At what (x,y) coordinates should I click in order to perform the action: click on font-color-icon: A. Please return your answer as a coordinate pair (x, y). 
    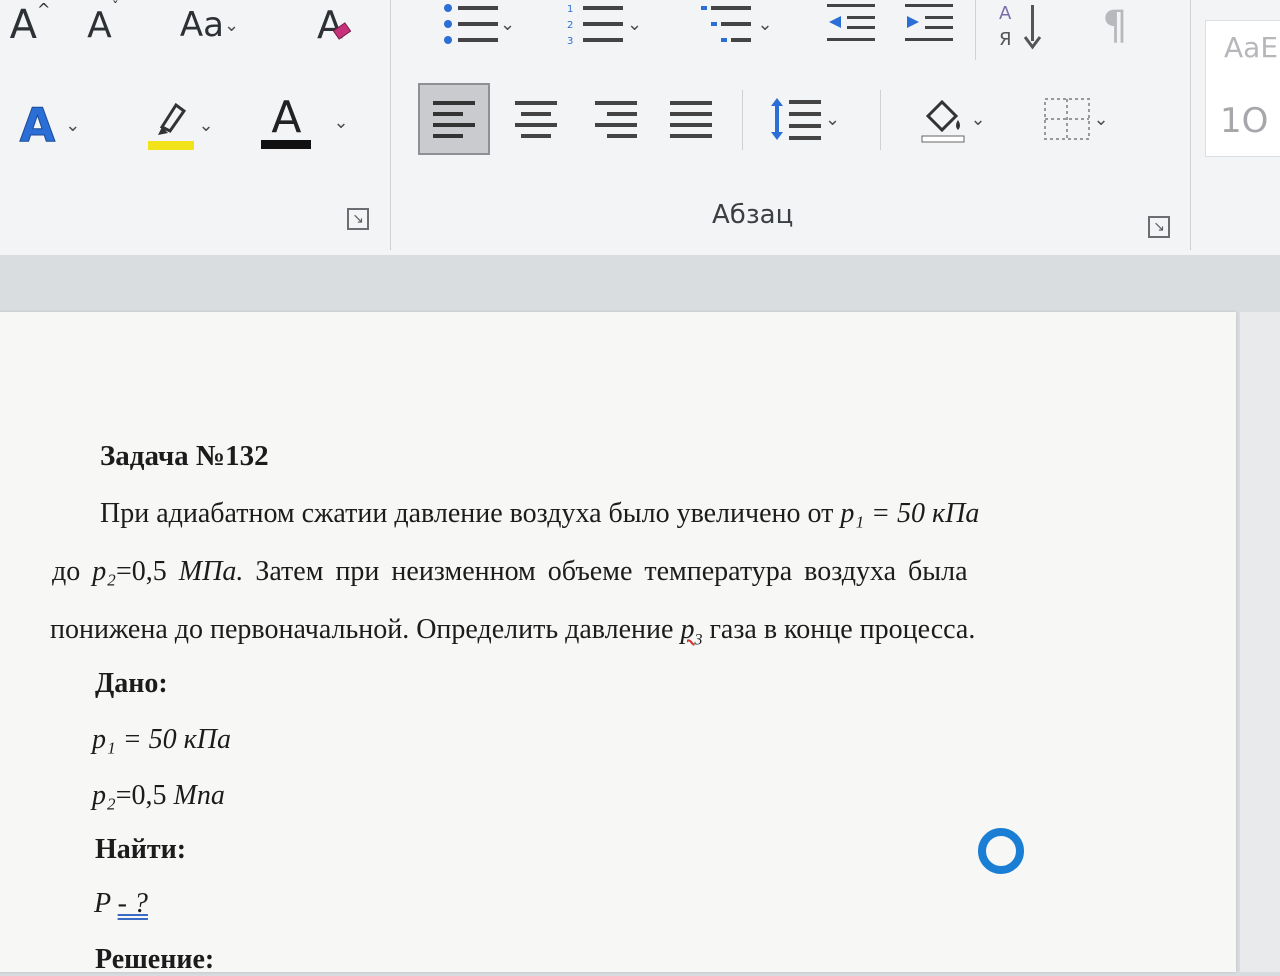
    Looking at the image, I should click on (286, 120).